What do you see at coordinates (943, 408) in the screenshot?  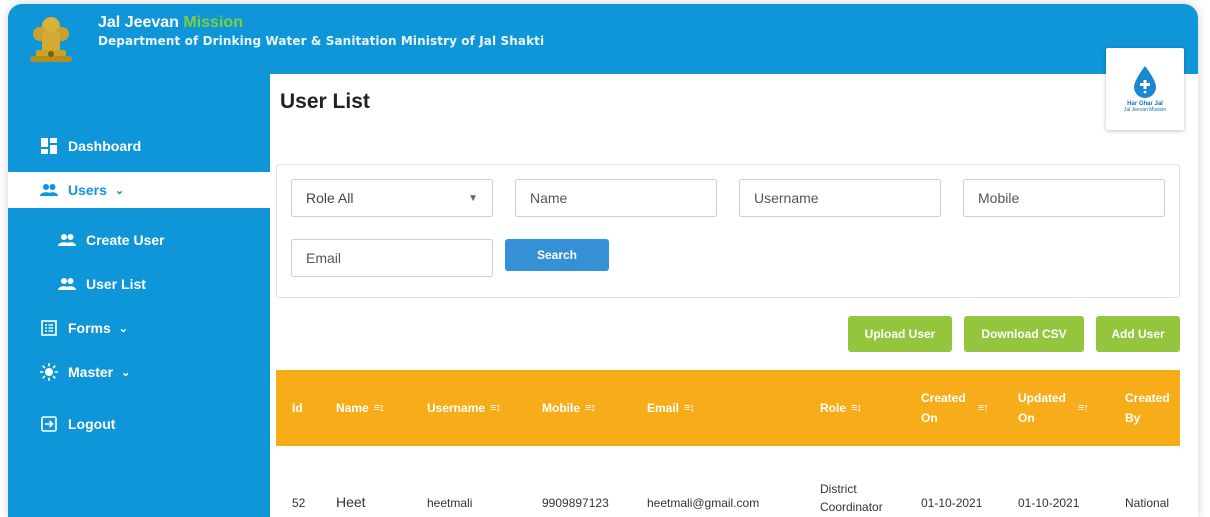 I see `col-header-label: Created On` at bounding box center [943, 408].